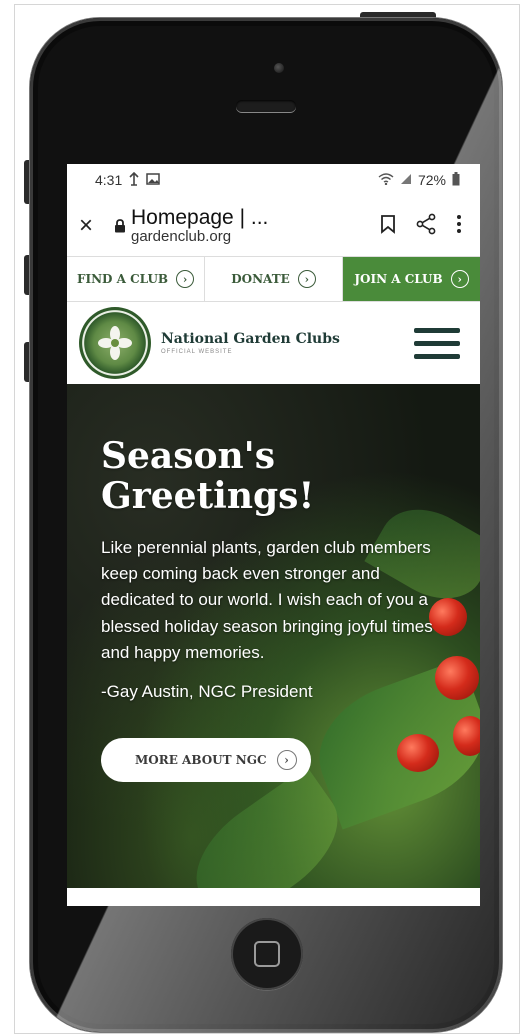 The image size is (521, 1036). I want to click on join-a-club-button: JOIN A CLUB ›, so click(411, 279).